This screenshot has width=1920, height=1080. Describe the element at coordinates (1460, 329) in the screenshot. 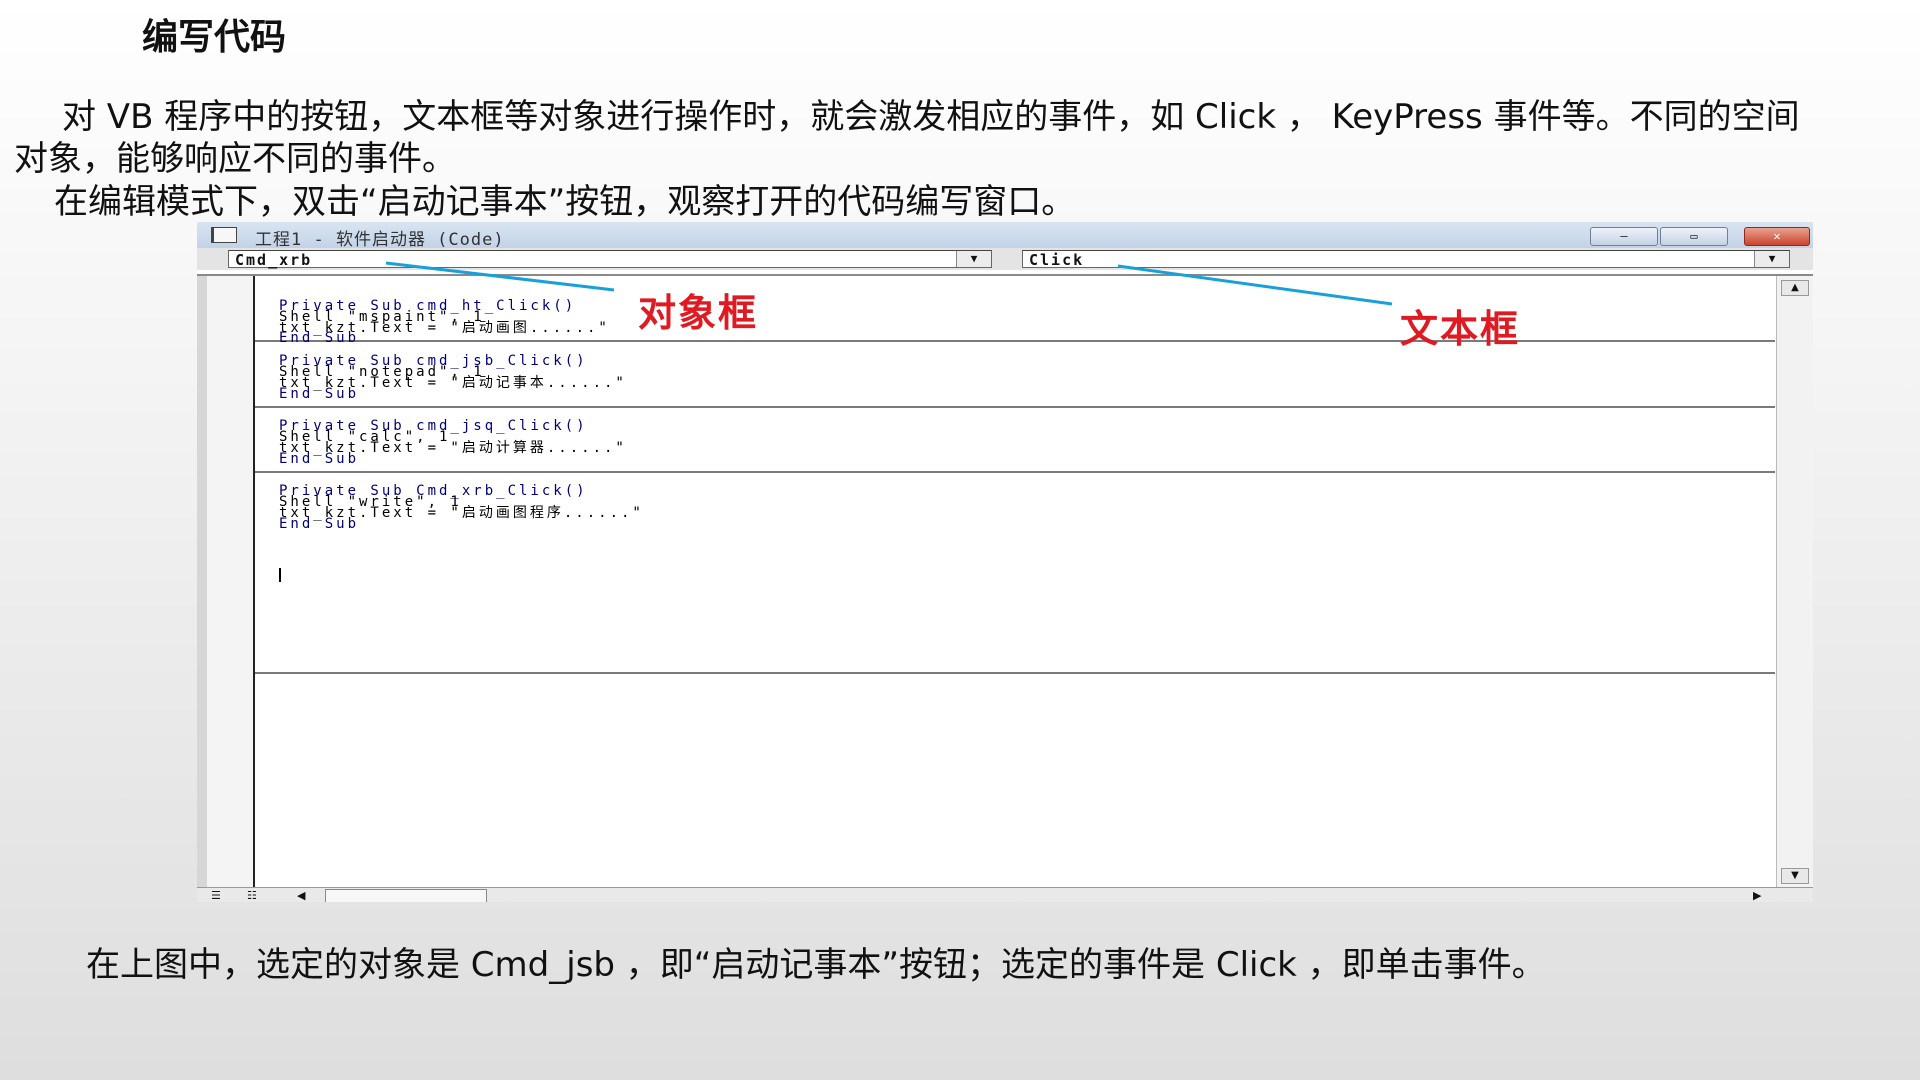

I see `text-box-annotation: 文本框` at that location.